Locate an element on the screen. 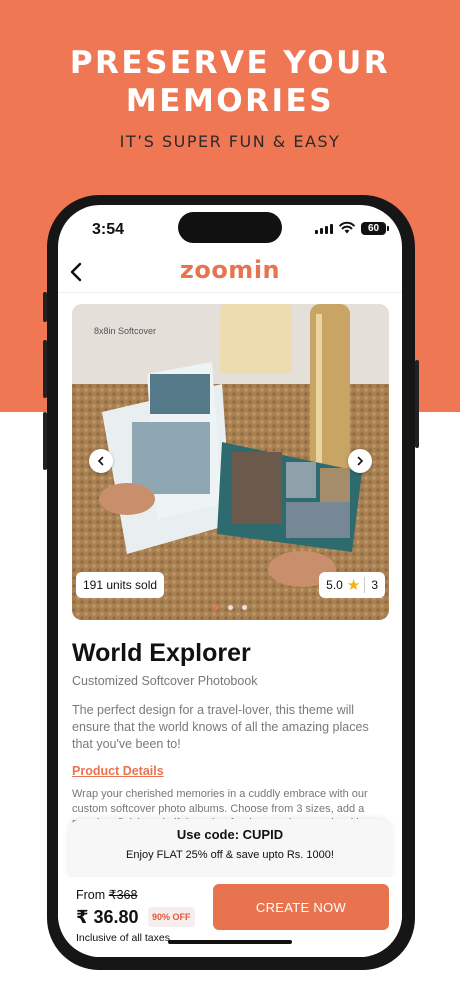 The width and height of the screenshot is (460, 996). tax-note: Inclusive of all taxes is located at coordinates (123, 938).